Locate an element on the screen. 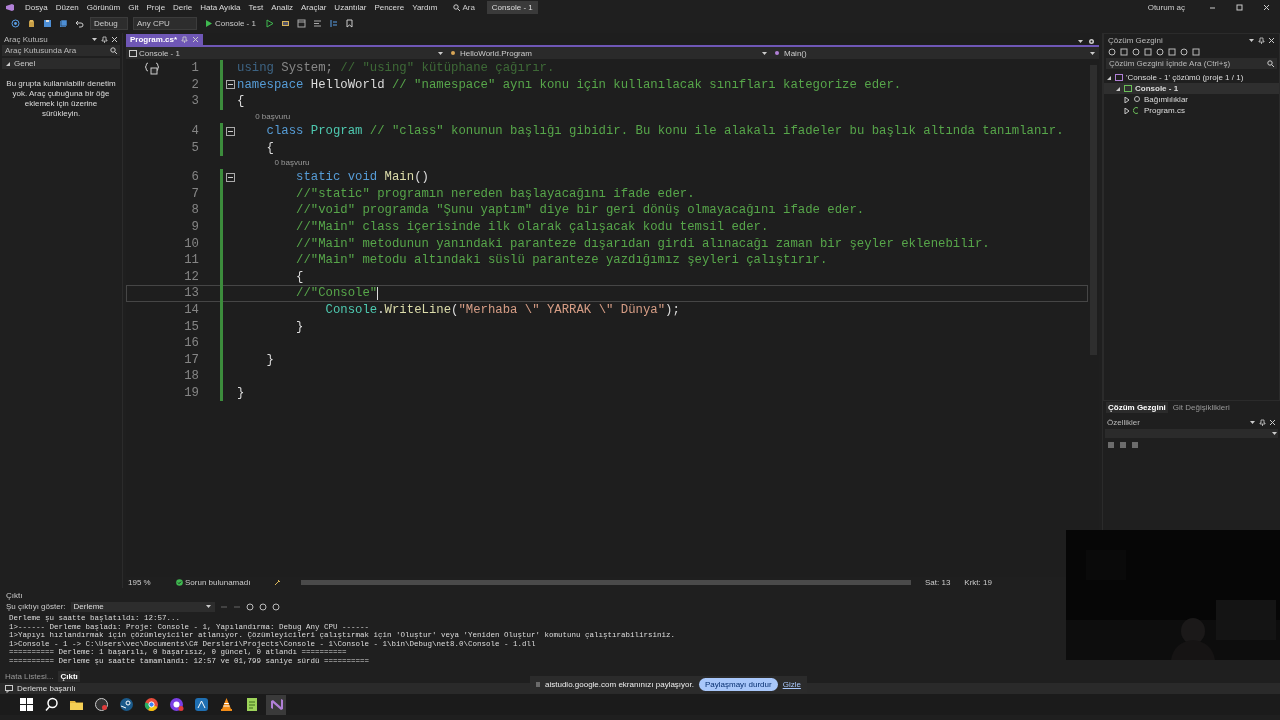  output-source-dropdown: Derleme is located at coordinates (142, 606).